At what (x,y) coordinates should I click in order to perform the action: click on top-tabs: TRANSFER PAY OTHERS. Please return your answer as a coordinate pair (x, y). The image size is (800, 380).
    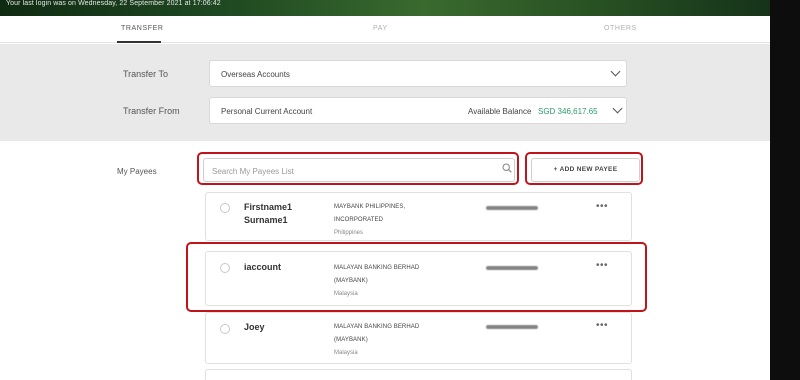
    Looking at the image, I should click on (385, 29).